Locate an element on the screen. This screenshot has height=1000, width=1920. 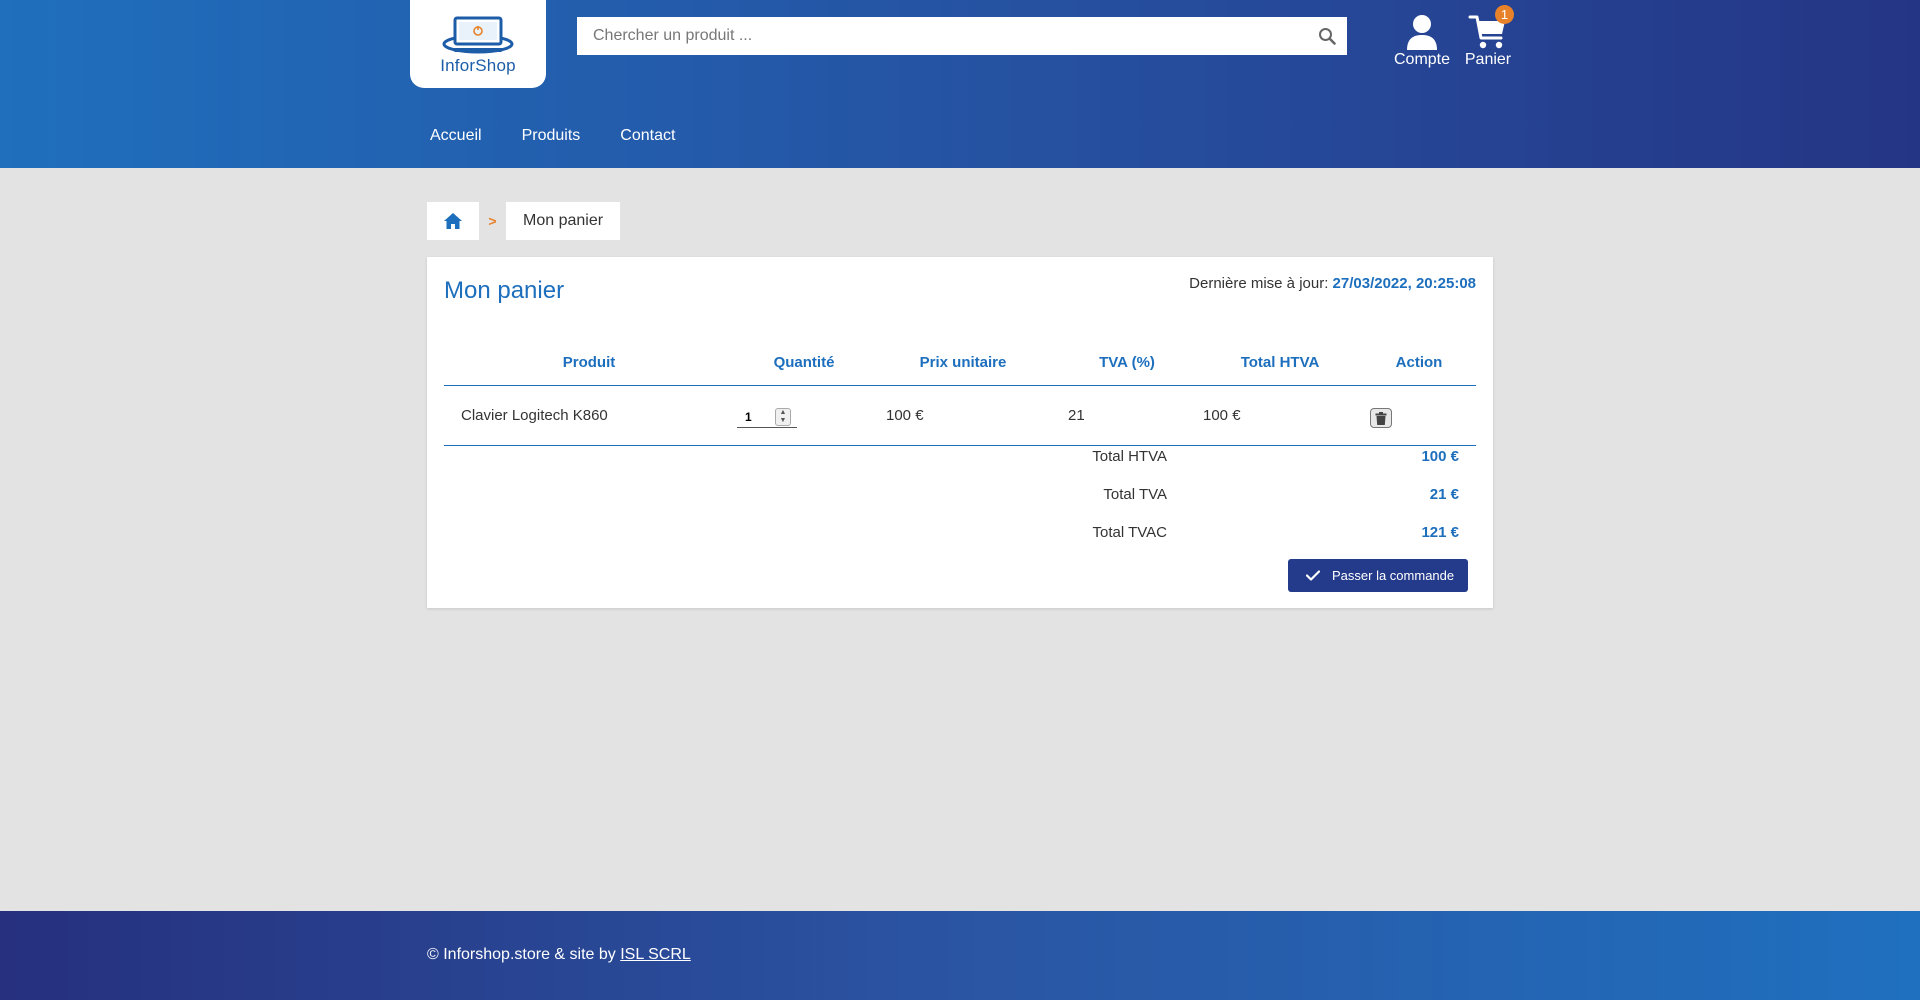
row-product: Clavier Logitech K860 is located at coordinates (534, 415).